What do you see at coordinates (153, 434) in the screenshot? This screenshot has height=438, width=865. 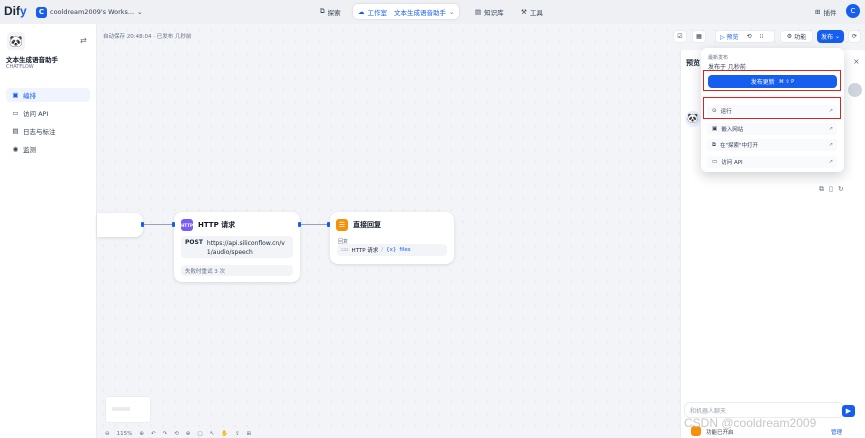 I see `undo-icon: ↶` at bounding box center [153, 434].